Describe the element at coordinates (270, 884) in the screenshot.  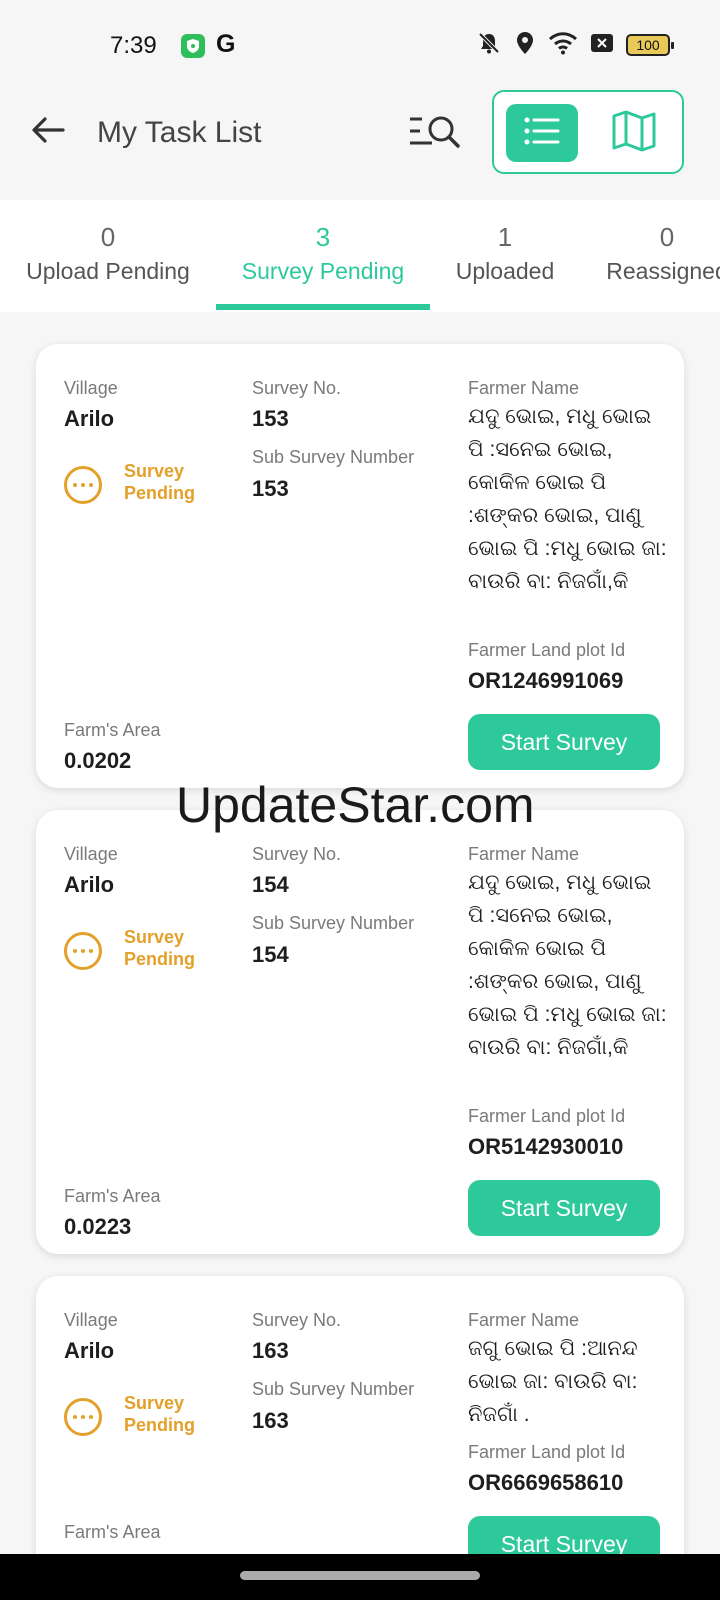
I see `survey-no-value: 154` at that location.